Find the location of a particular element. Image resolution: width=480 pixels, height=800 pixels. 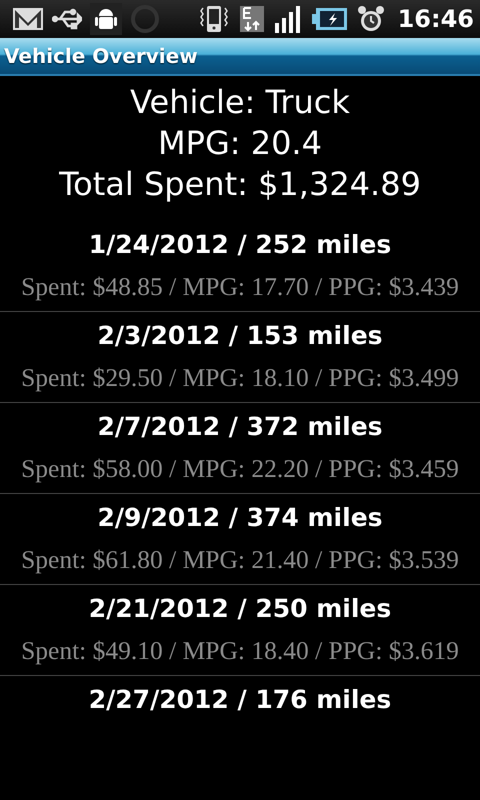

entry-detail: Spent: $49.10 / MPG: 18.40 / PPG: $3.619 is located at coordinates (240, 651).